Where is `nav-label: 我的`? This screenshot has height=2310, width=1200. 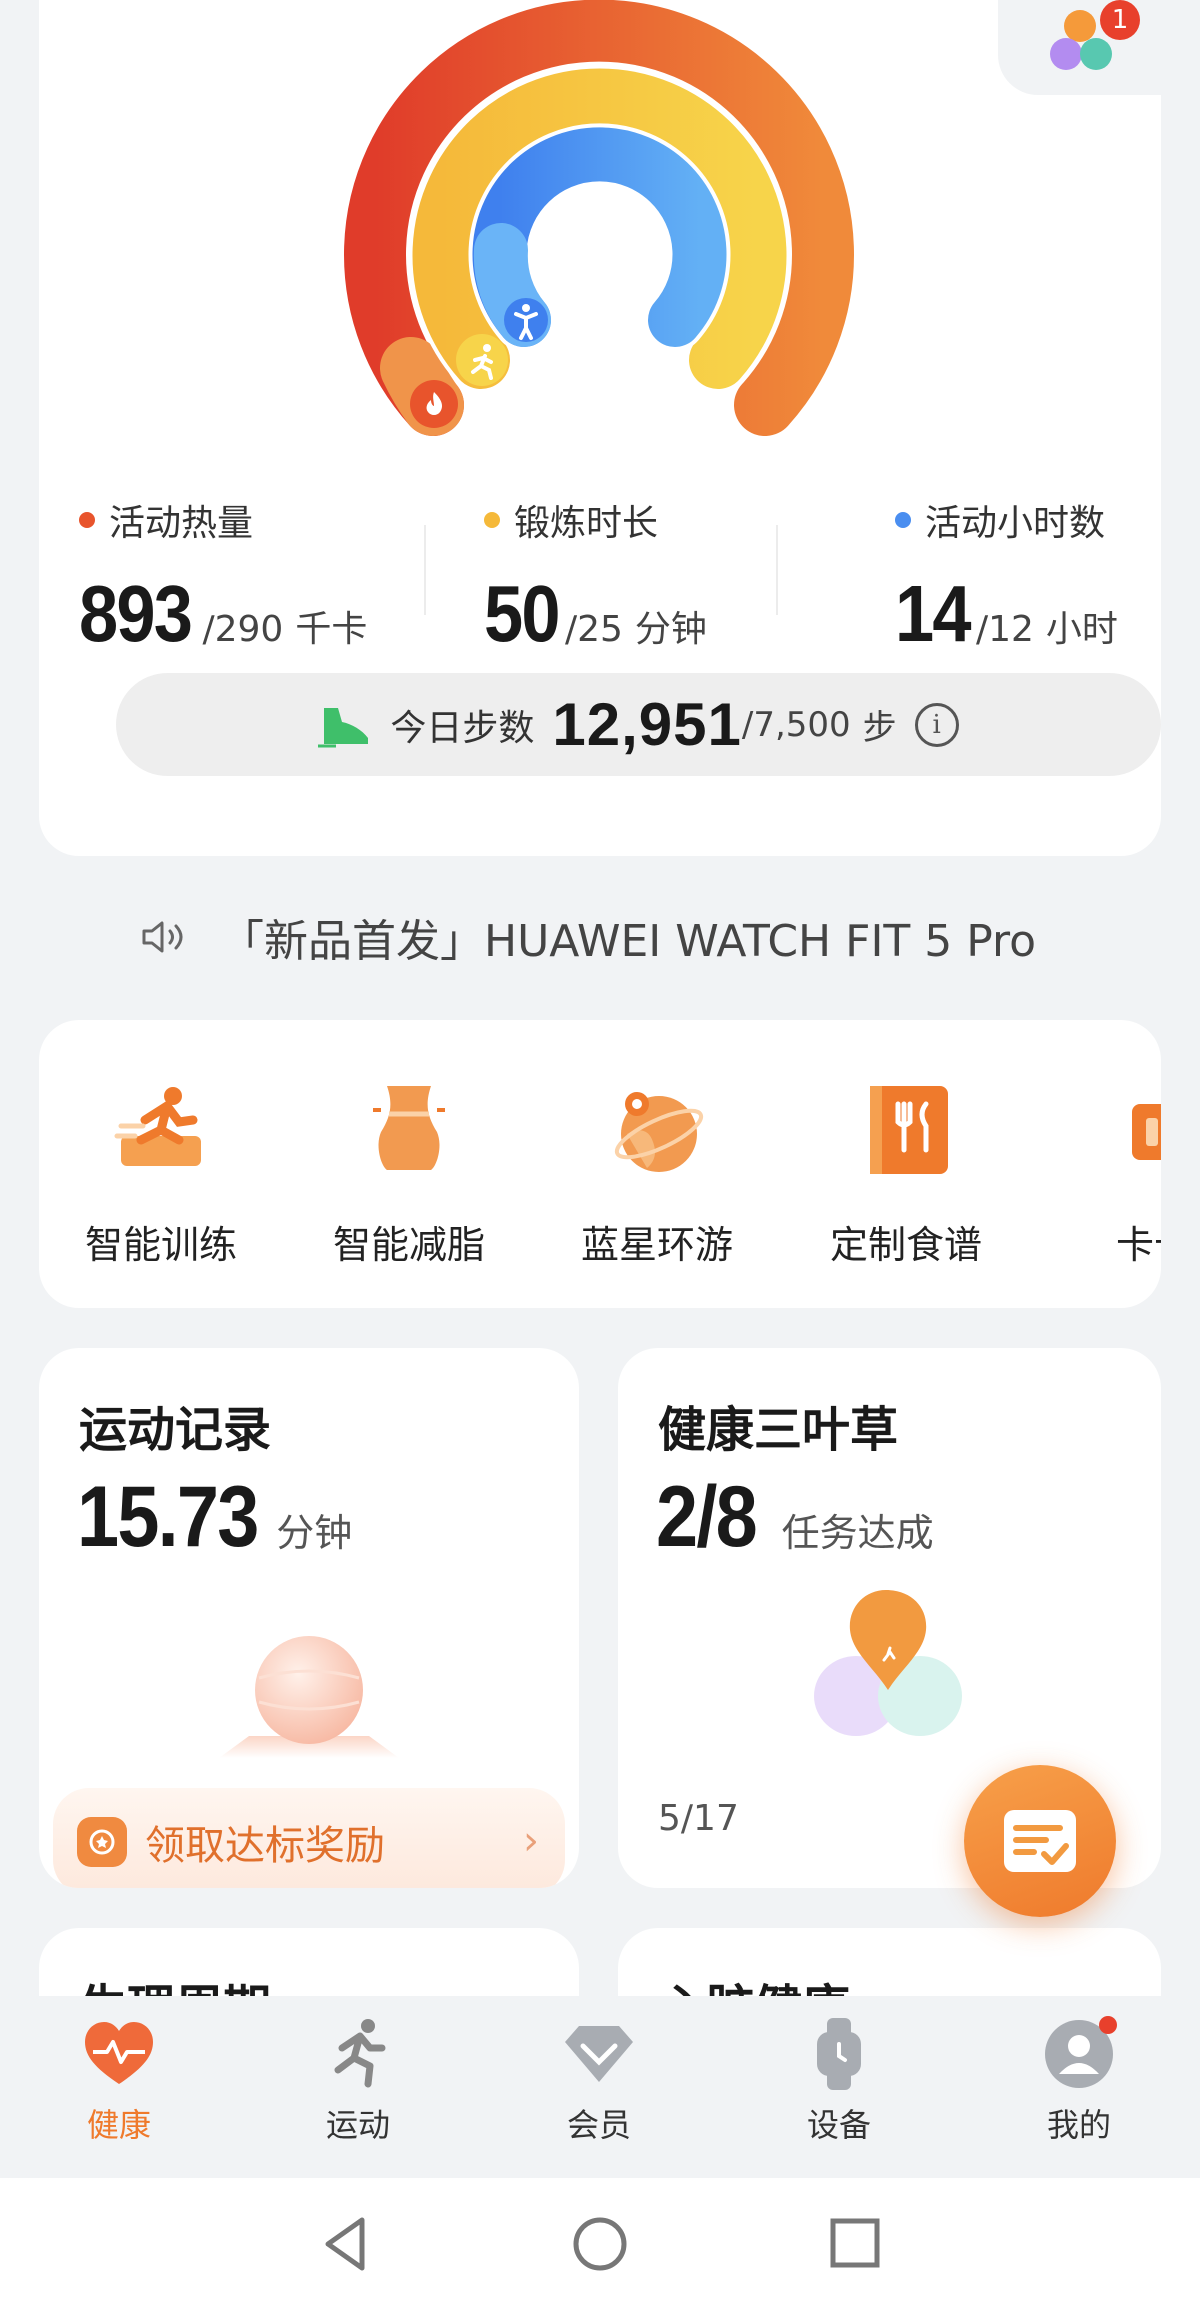 nav-label: 我的 is located at coordinates (1078, 2125).